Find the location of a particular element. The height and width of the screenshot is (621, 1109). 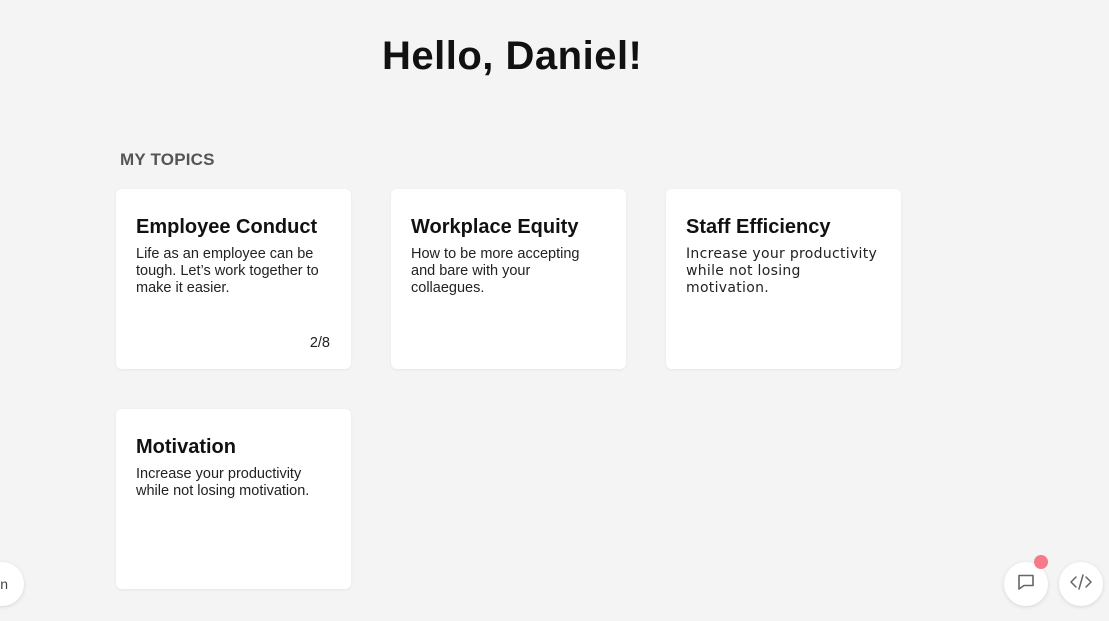

code-icon is located at coordinates (1081, 584).